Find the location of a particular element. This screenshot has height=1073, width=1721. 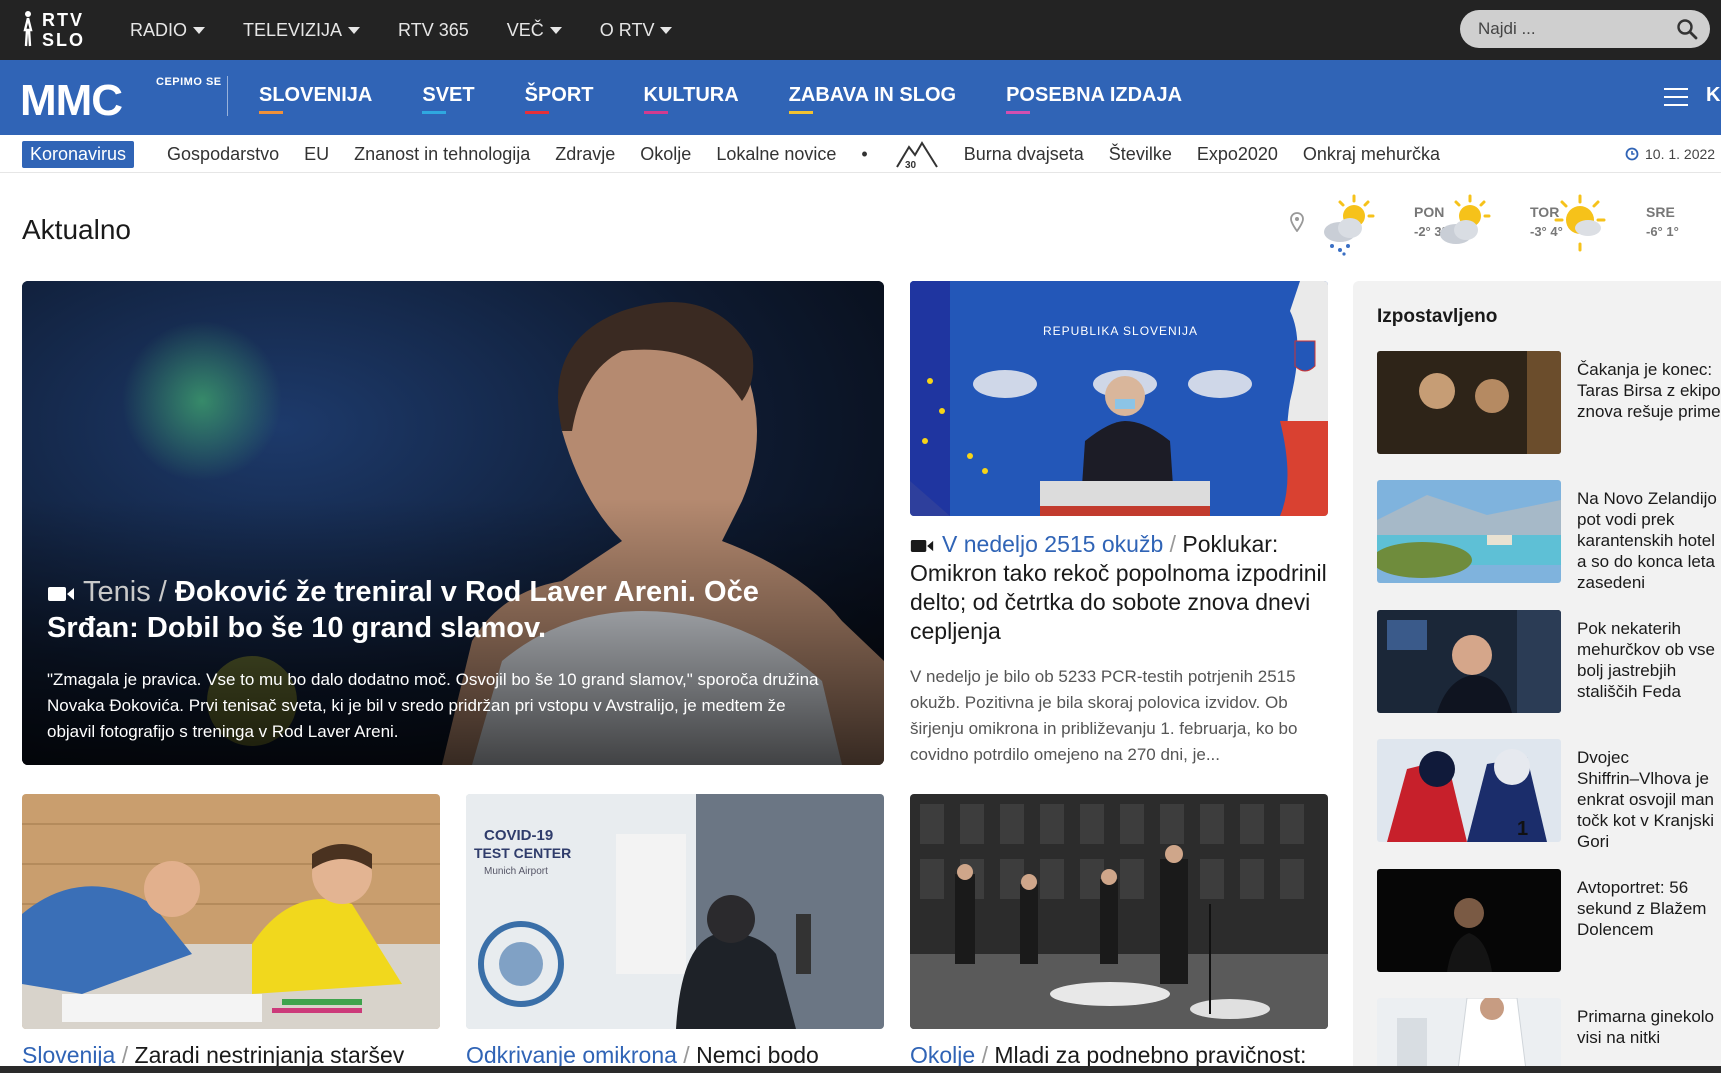

sun-cloud-snow-icon is located at coordinates (1349, 225).